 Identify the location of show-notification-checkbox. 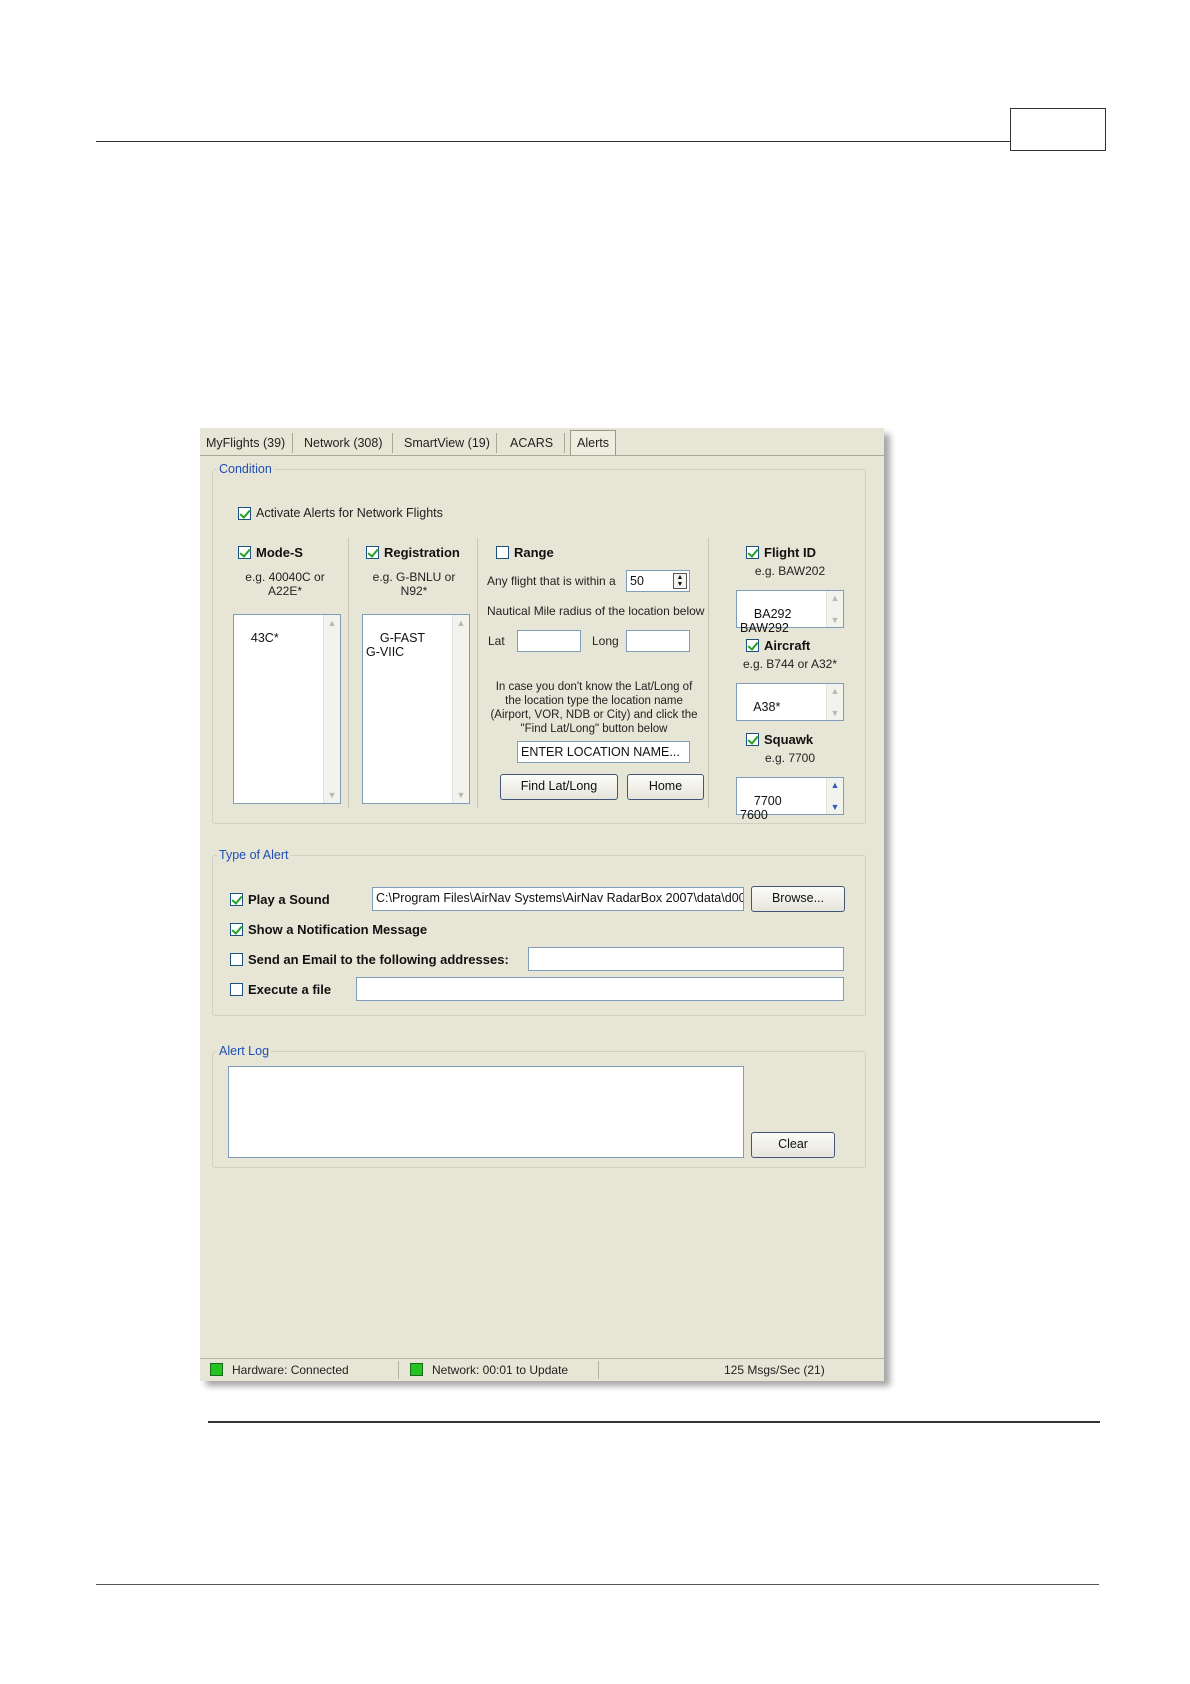
(236, 929).